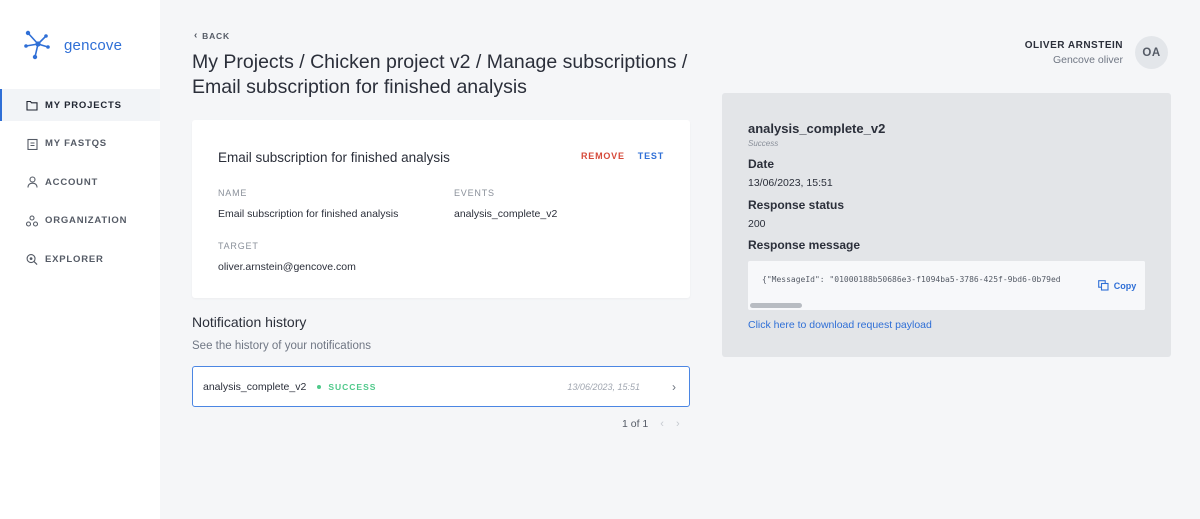  What do you see at coordinates (249, 322) in the screenshot?
I see `notification-history-title: Notification history` at bounding box center [249, 322].